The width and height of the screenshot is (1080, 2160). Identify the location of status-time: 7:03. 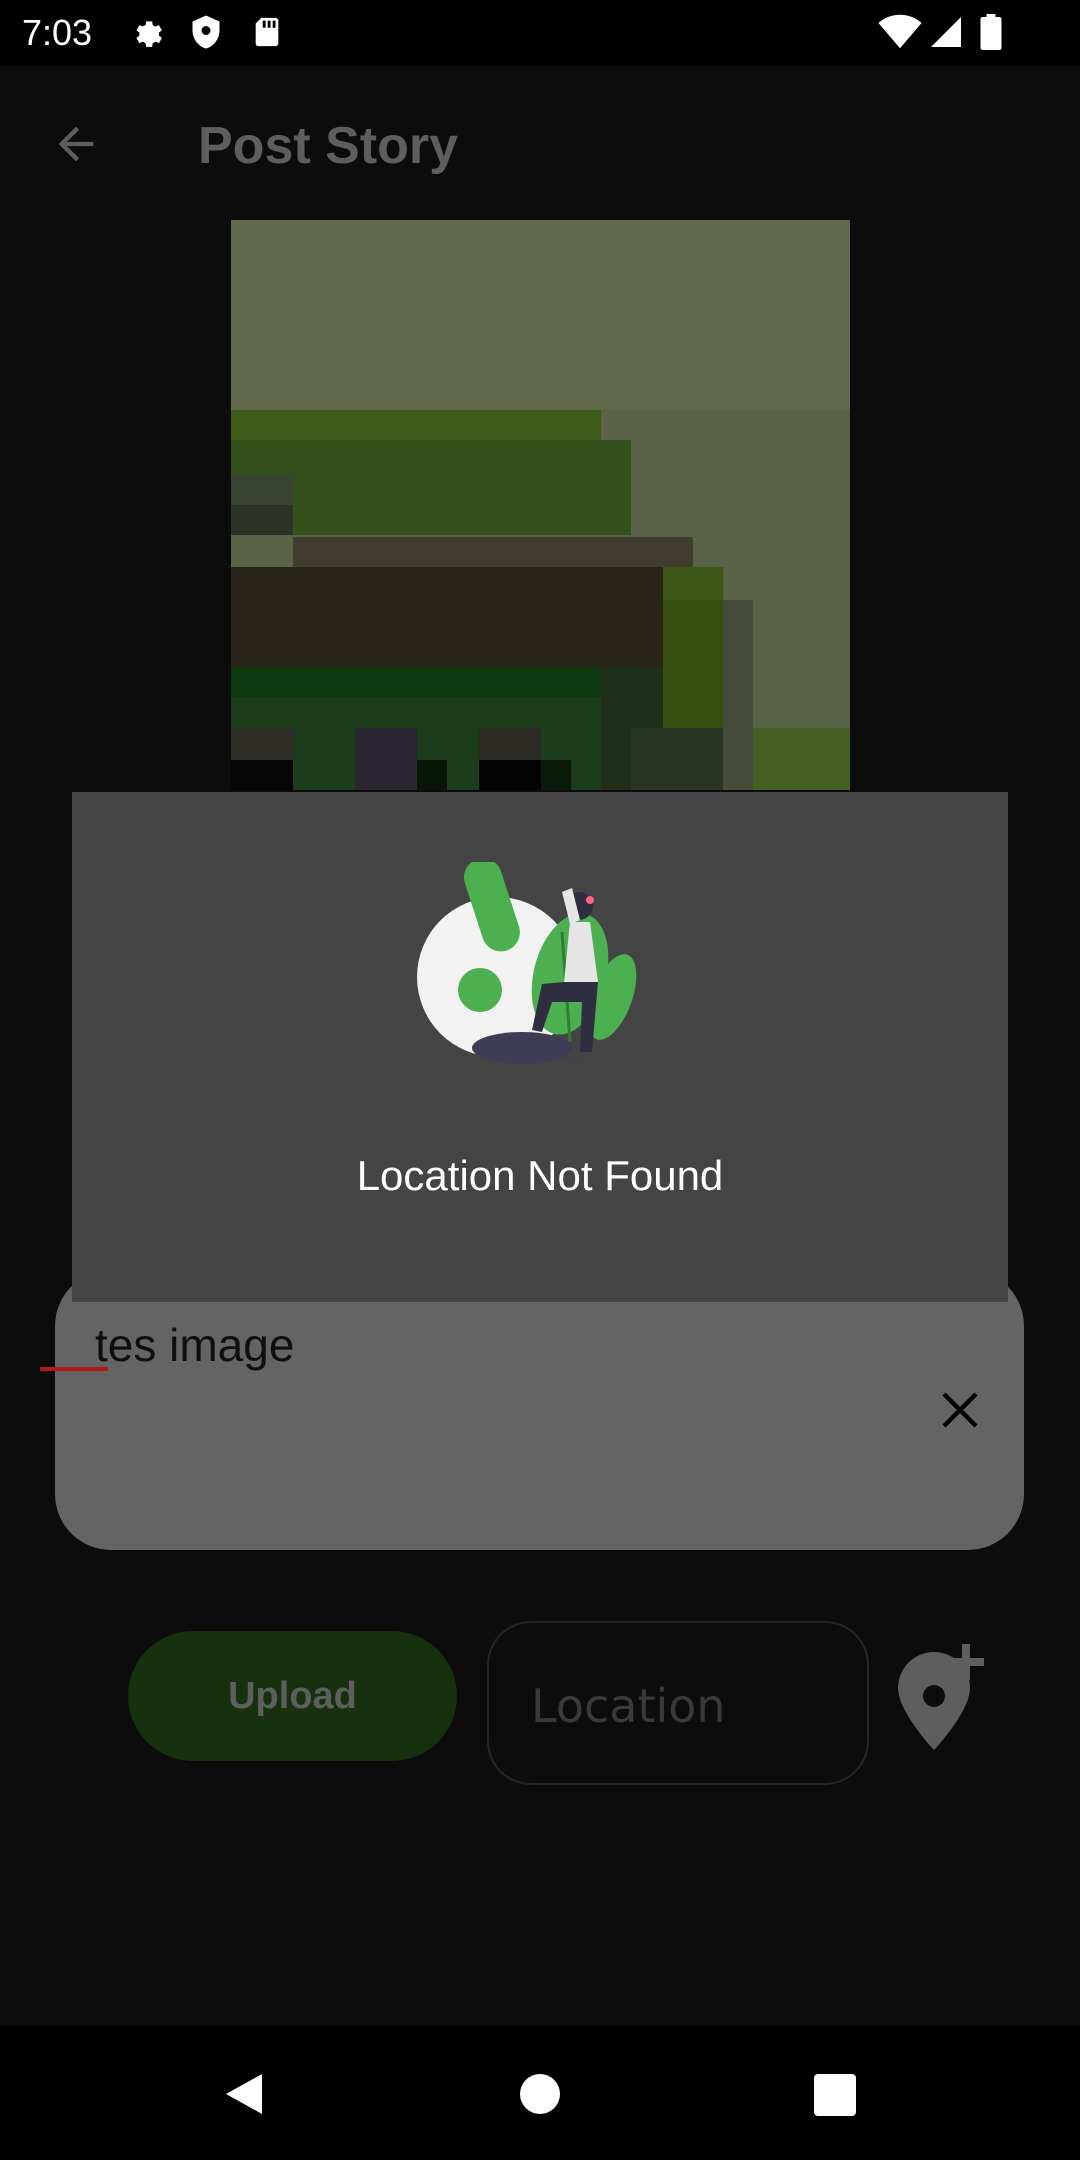
(57, 32).